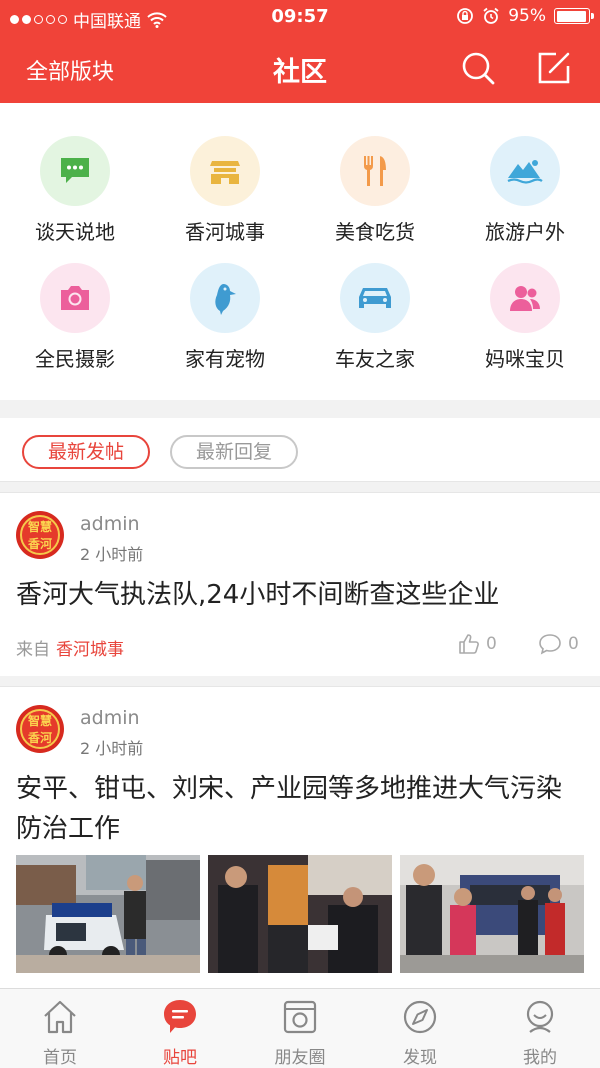 The height and width of the screenshot is (1068, 600). I want to click on tab-home: 首页, so click(60, 1028).